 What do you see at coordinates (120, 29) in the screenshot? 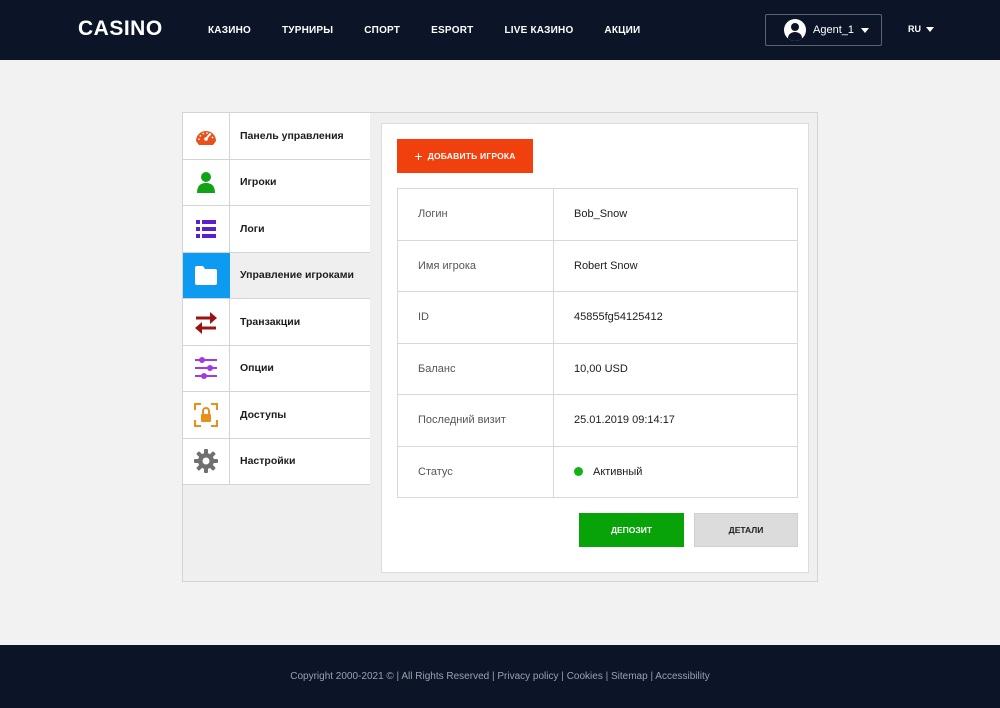
I see `casino-logo: CASINO` at bounding box center [120, 29].